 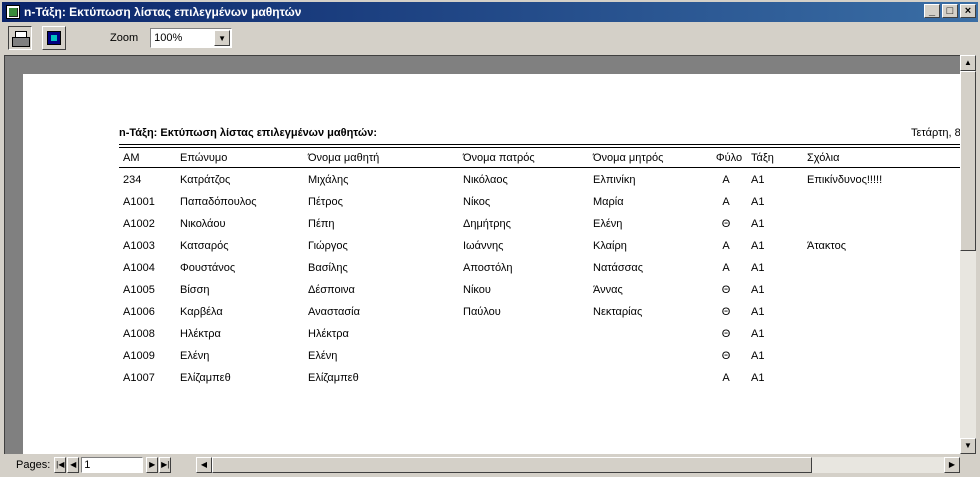 What do you see at coordinates (491, 336) in the screenshot?
I see `table-row: Α1008 Ηλέκτρα Ηλέκτρα Θ Α1` at bounding box center [491, 336].